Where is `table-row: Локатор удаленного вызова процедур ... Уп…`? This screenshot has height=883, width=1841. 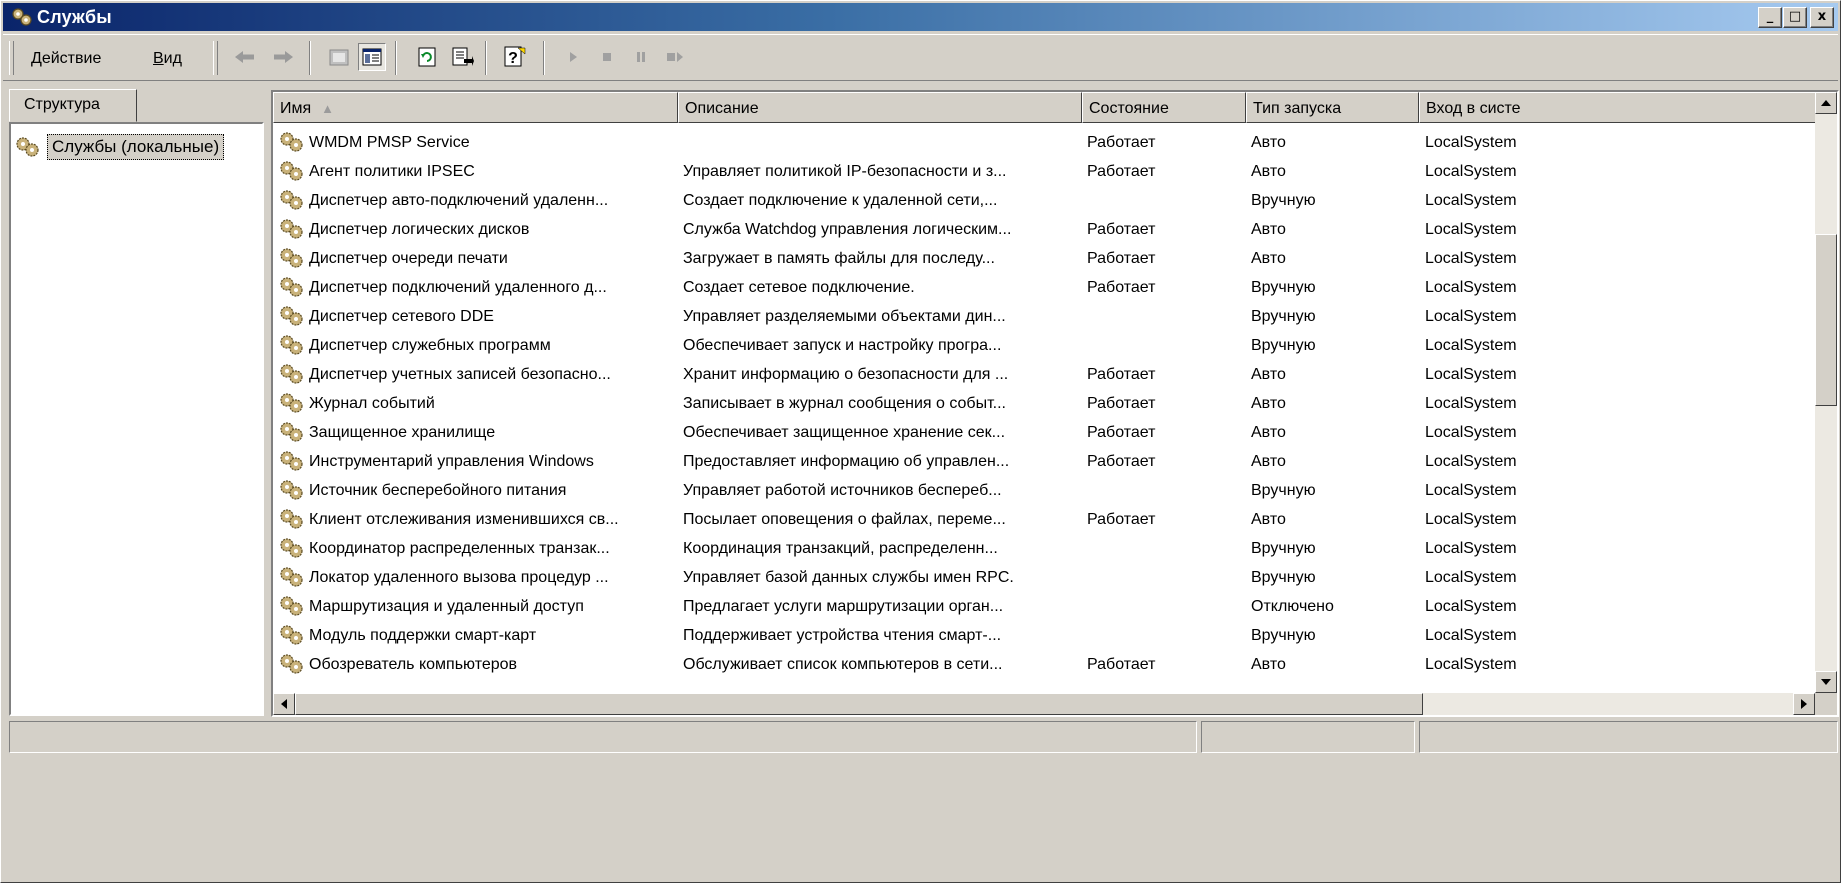 table-row: Локатор удаленного вызова процедур ... Уп… is located at coordinates (1038, 577).